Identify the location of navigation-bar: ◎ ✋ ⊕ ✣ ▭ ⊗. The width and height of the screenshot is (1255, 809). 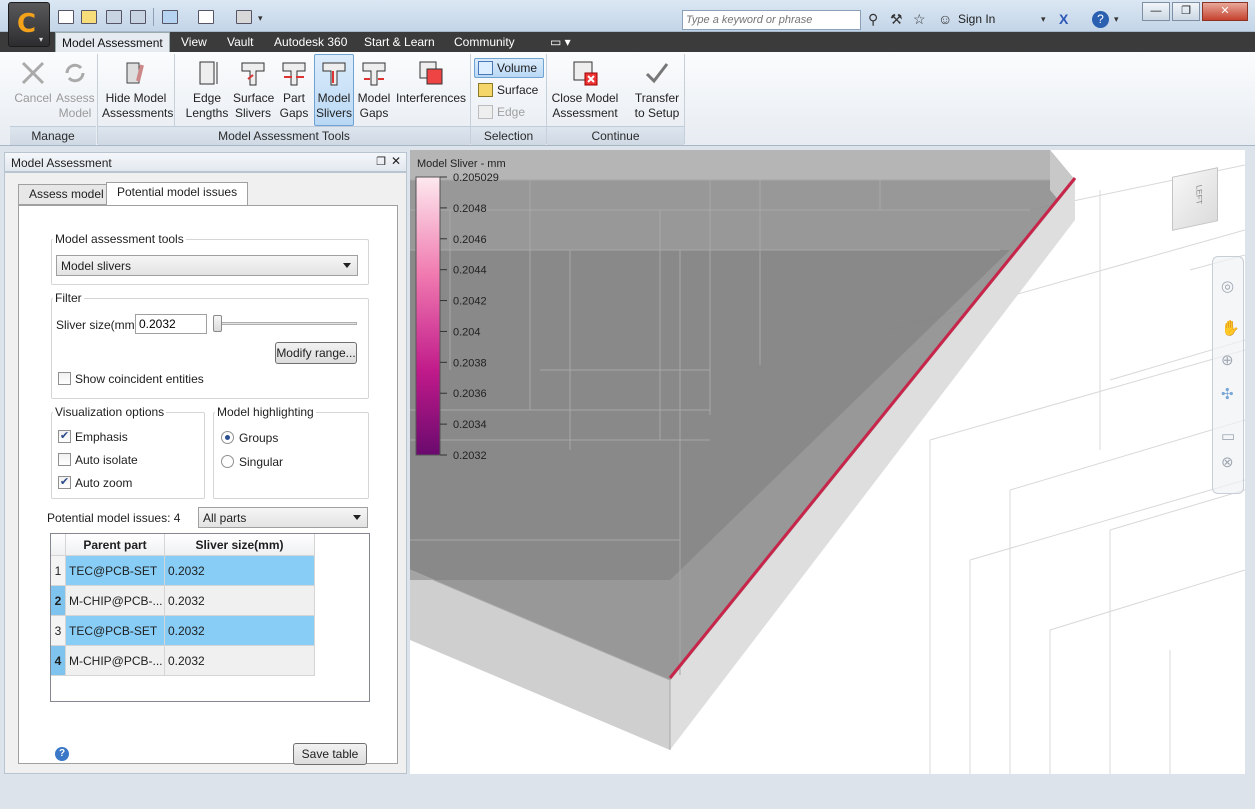
(1228, 375).